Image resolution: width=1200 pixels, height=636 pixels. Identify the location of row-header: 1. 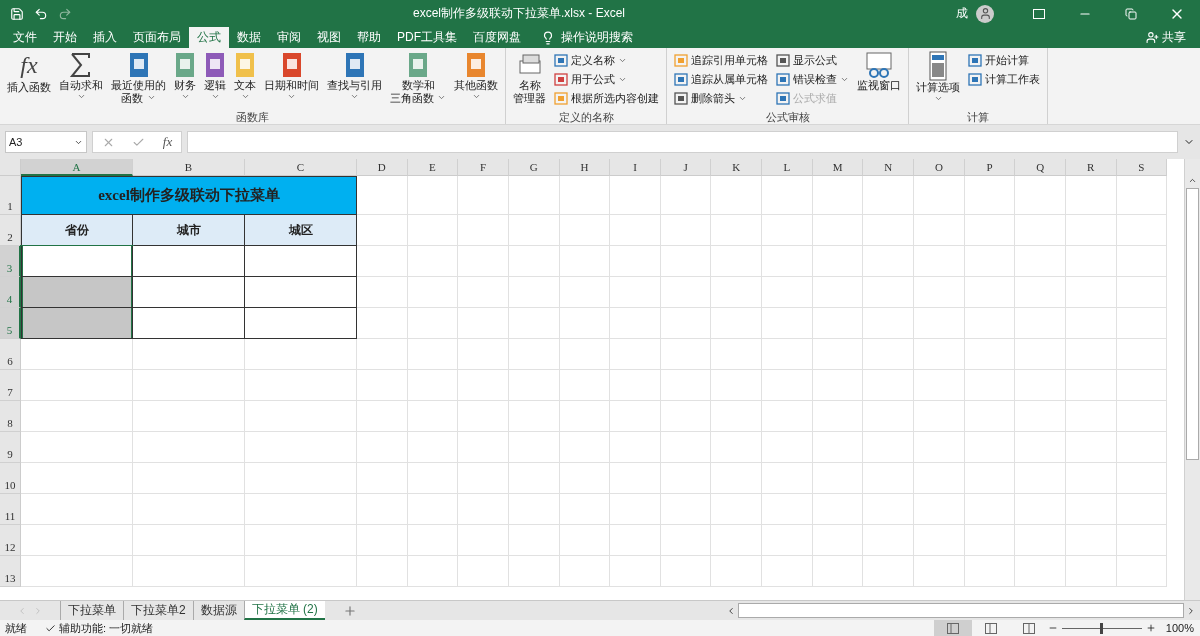
(10, 195).